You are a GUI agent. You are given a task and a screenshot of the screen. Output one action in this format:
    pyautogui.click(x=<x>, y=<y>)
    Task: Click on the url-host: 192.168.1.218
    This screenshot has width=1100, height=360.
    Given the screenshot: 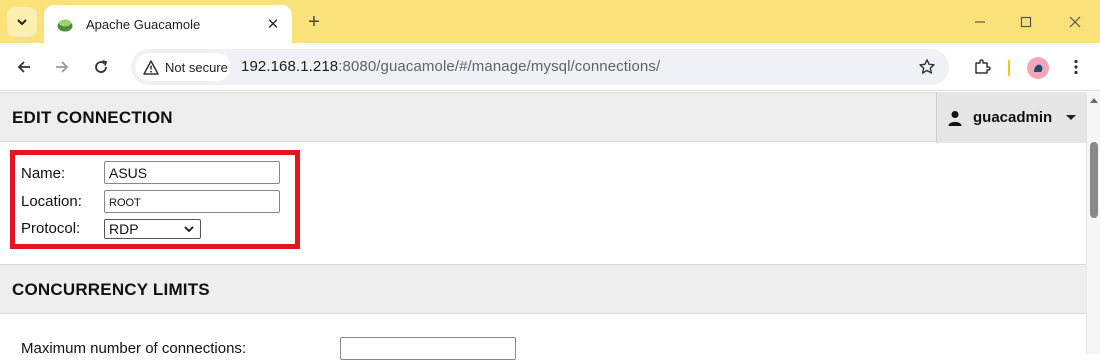 What is the action you would take?
    pyautogui.click(x=290, y=66)
    